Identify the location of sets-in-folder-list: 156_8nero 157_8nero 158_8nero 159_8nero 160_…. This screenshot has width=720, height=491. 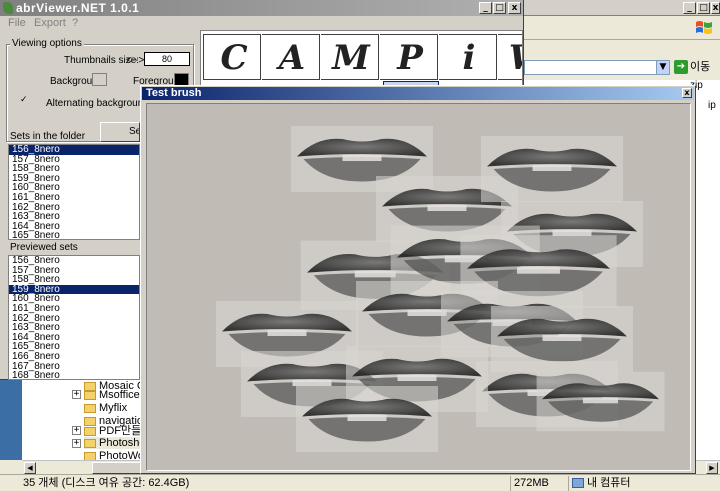
(74, 192).